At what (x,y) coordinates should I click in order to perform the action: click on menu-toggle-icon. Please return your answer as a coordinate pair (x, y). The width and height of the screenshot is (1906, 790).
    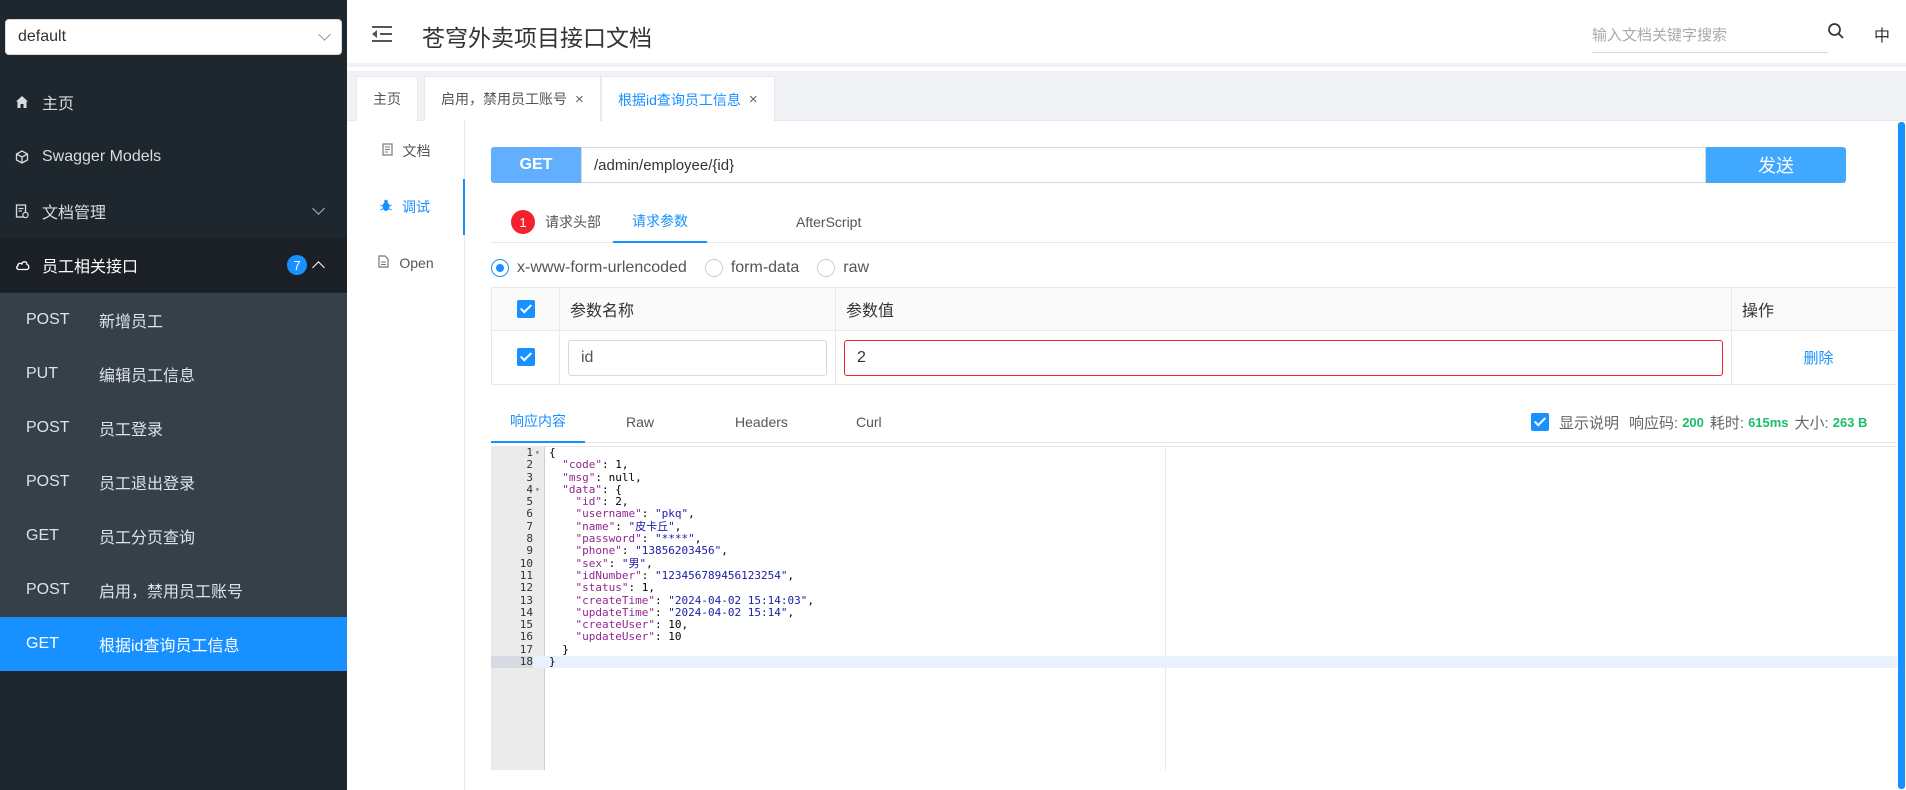
    Looking at the image, I should click on (382, 34).